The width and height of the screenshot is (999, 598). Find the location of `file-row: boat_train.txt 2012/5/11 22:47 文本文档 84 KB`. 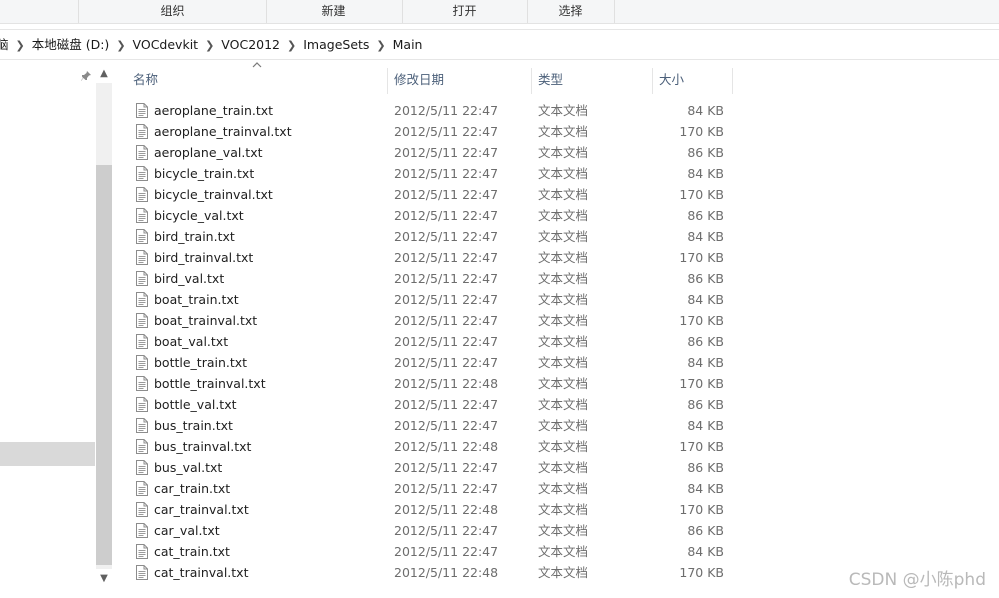

file-row: boat_train.txt 2012/5/11 22:47 文本文档 84 KB is located at coordinates (434, 299).